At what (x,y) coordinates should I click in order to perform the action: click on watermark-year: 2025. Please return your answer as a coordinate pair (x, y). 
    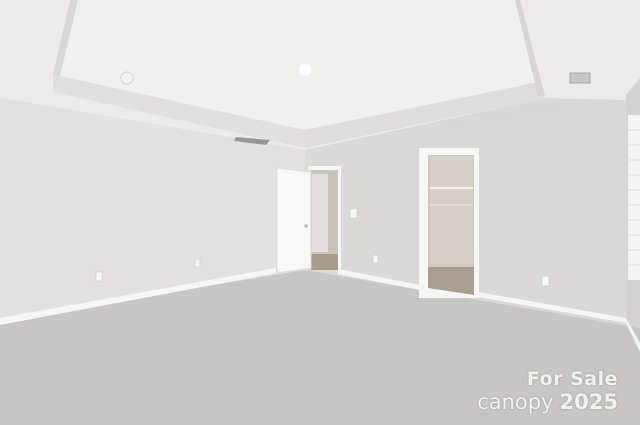
    Looking at the image, I should click on (588, 402).